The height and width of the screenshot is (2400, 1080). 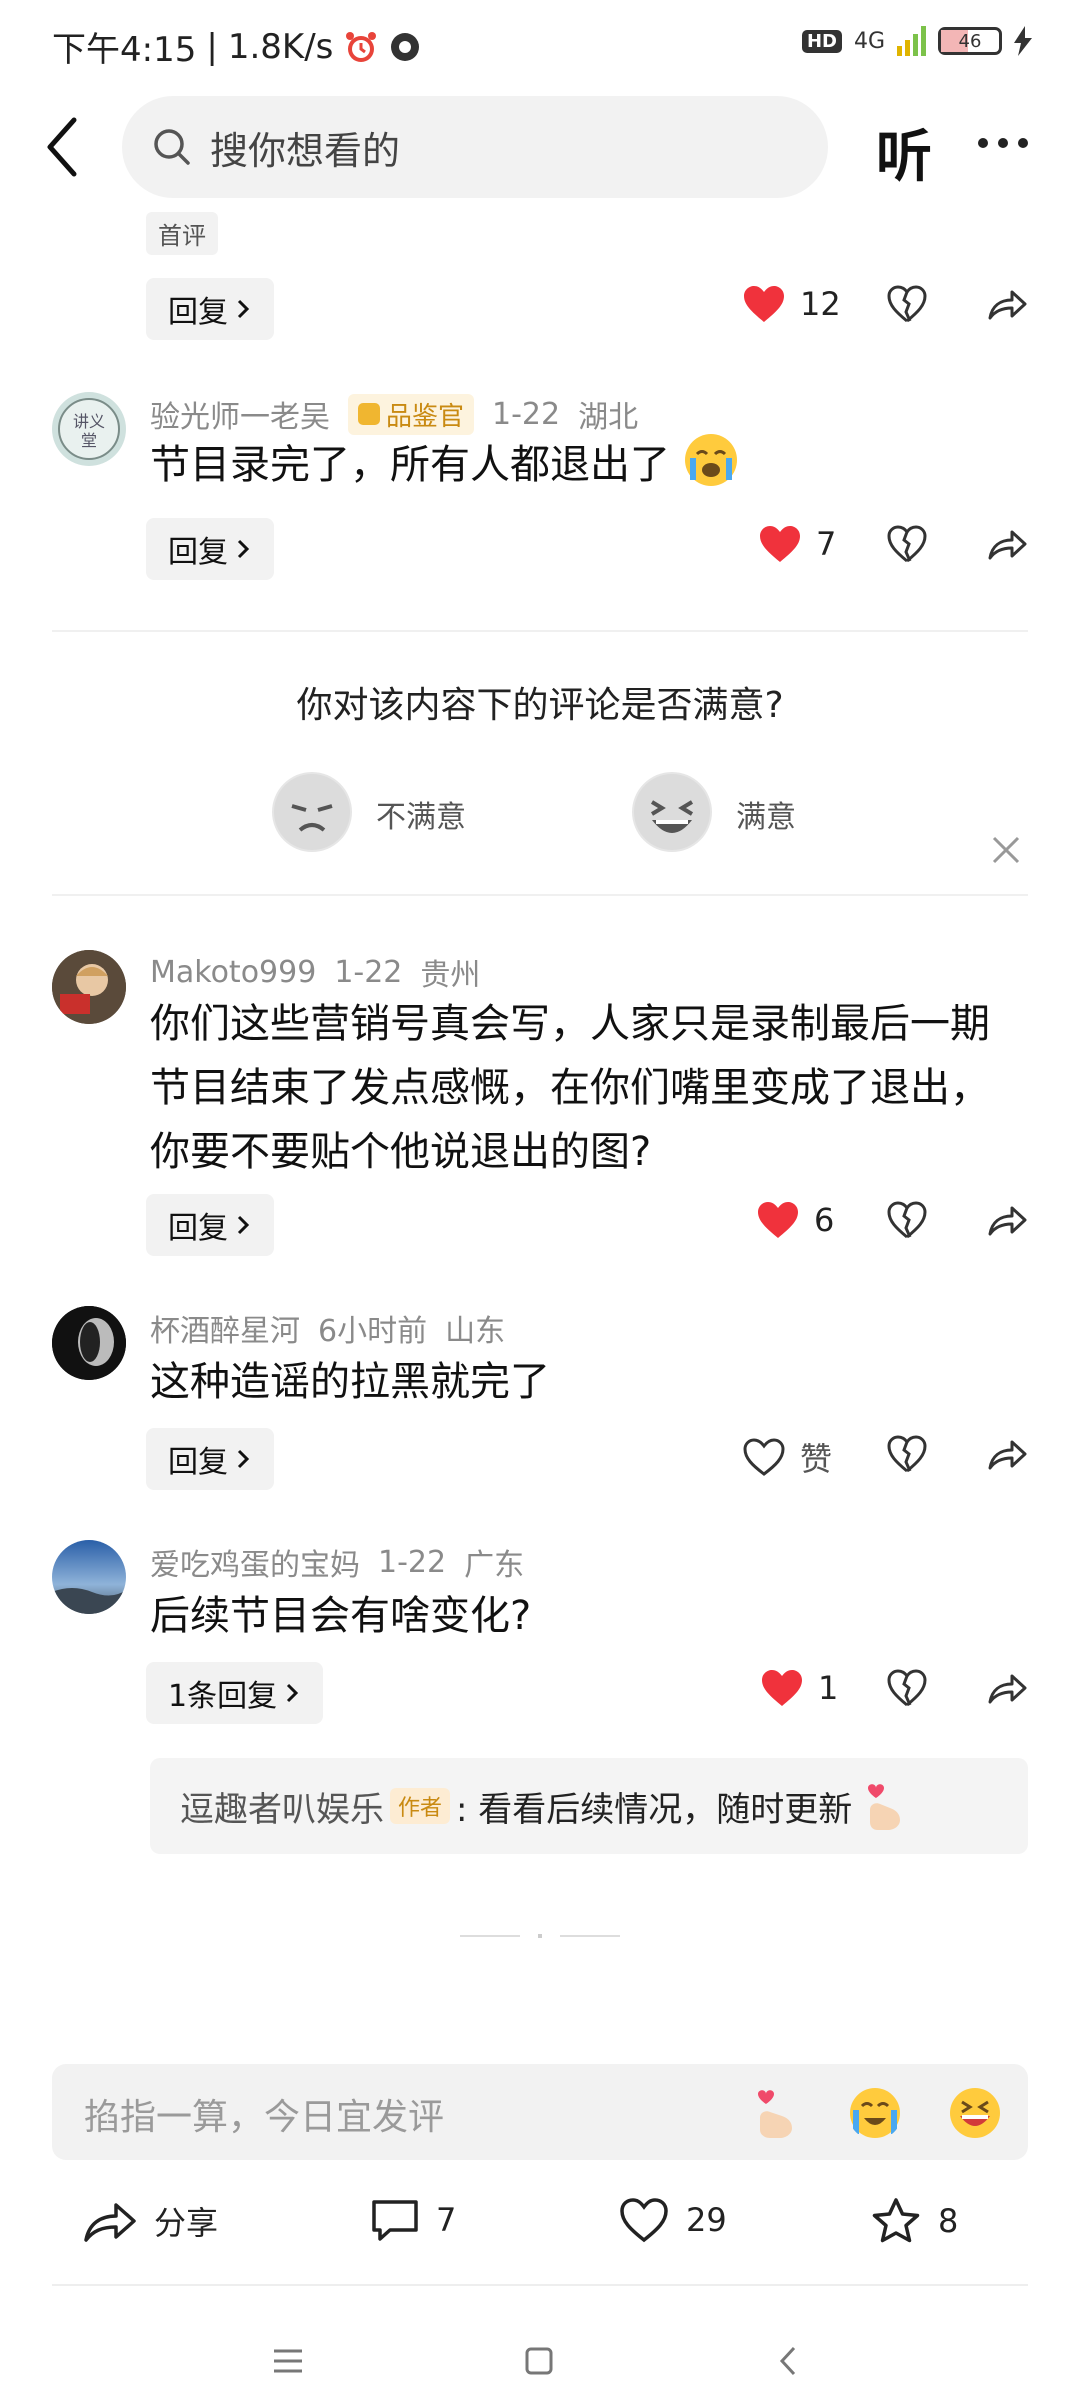 What do you see at coordinates (672, 2220) in the screenshot?
I see `like-action: 29` at bounding box center [672, 2220].